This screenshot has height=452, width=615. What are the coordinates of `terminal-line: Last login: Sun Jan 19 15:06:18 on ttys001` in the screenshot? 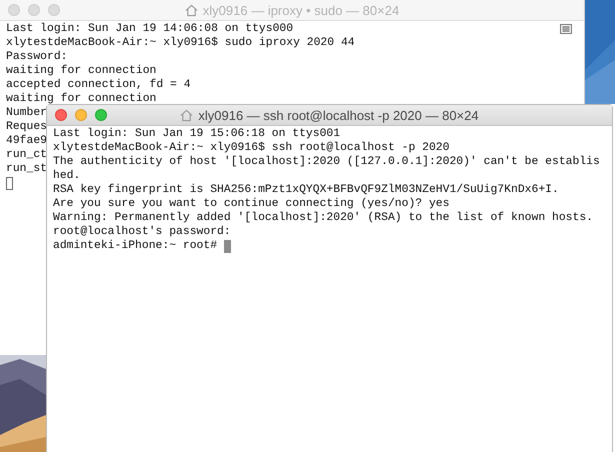 It's located at (196, 134).